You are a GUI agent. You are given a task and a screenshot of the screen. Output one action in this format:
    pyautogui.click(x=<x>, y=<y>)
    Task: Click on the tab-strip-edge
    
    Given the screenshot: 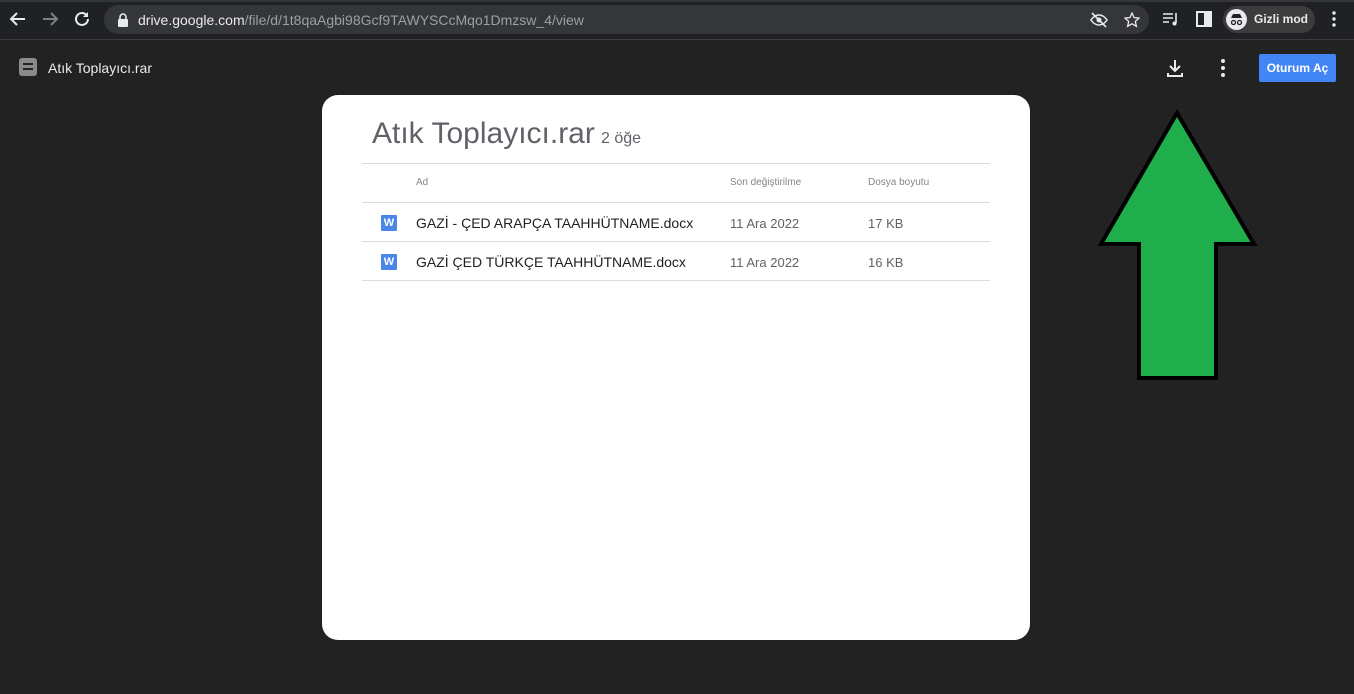 What is the action you would take?
    pyautogui.click(x=677, y=1)
    